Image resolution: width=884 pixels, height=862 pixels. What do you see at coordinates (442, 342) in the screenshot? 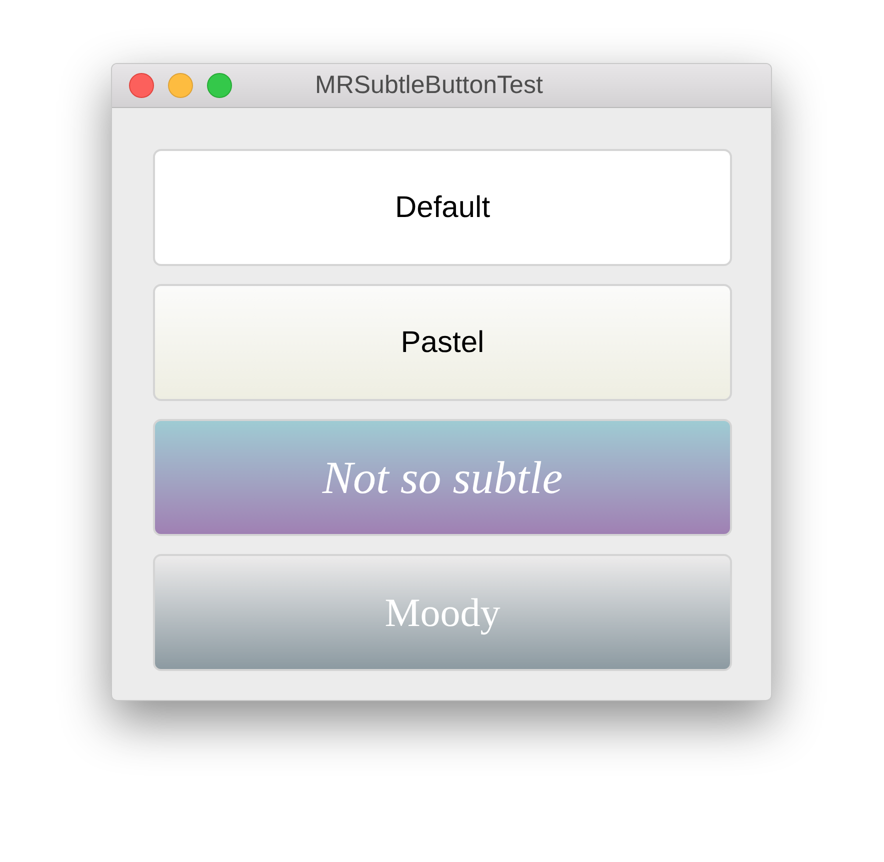
I see `style-button: Pastel` at bounding box center [442, 342].